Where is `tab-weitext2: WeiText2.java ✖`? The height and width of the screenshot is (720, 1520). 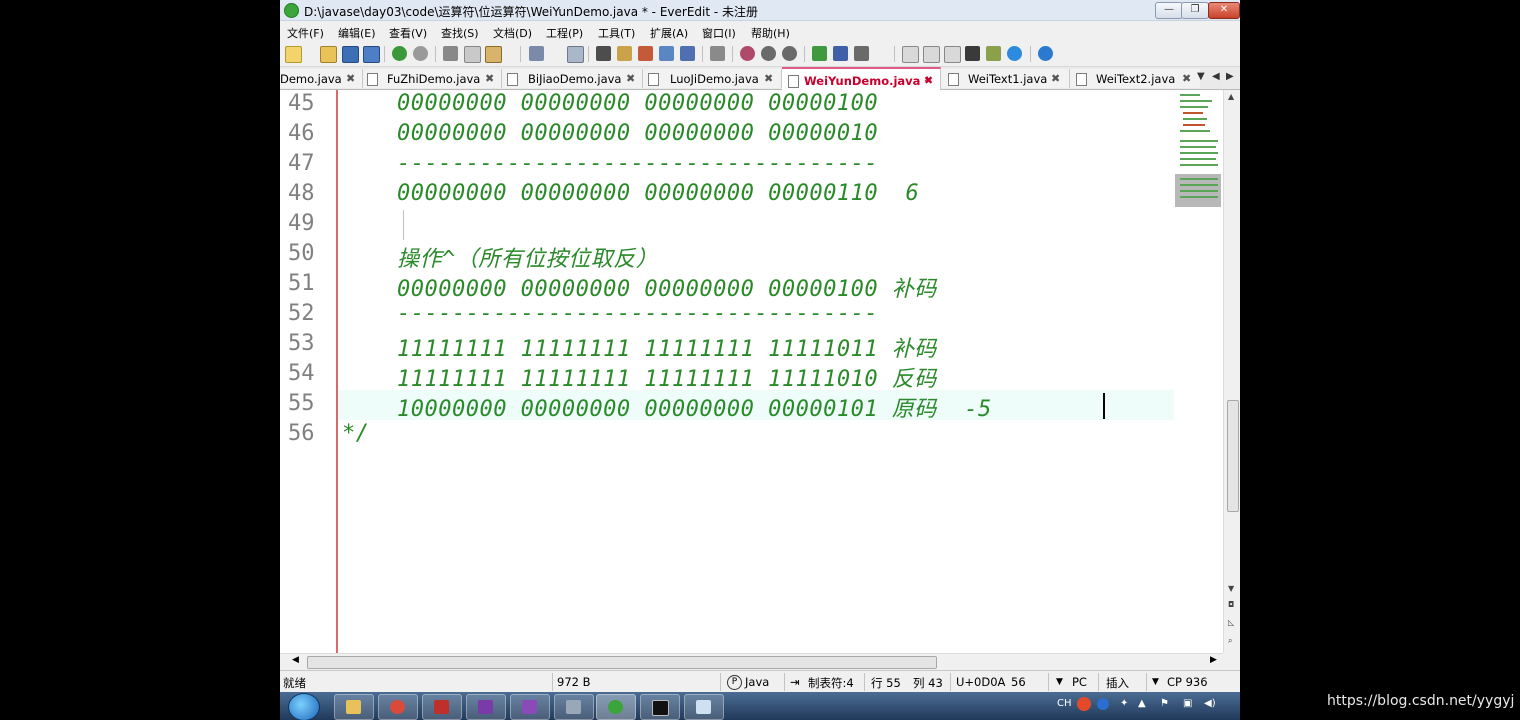
tab-weitext2: WeiText2.java ✖ is located at coordinates (1135, 78).